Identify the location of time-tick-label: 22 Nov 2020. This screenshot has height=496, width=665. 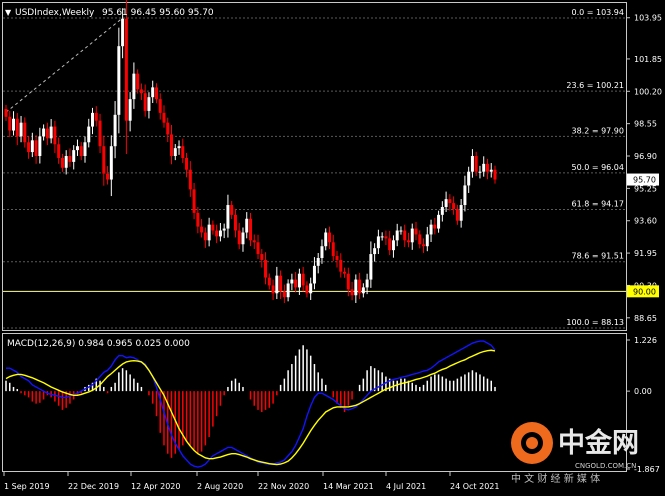
(283, 486).